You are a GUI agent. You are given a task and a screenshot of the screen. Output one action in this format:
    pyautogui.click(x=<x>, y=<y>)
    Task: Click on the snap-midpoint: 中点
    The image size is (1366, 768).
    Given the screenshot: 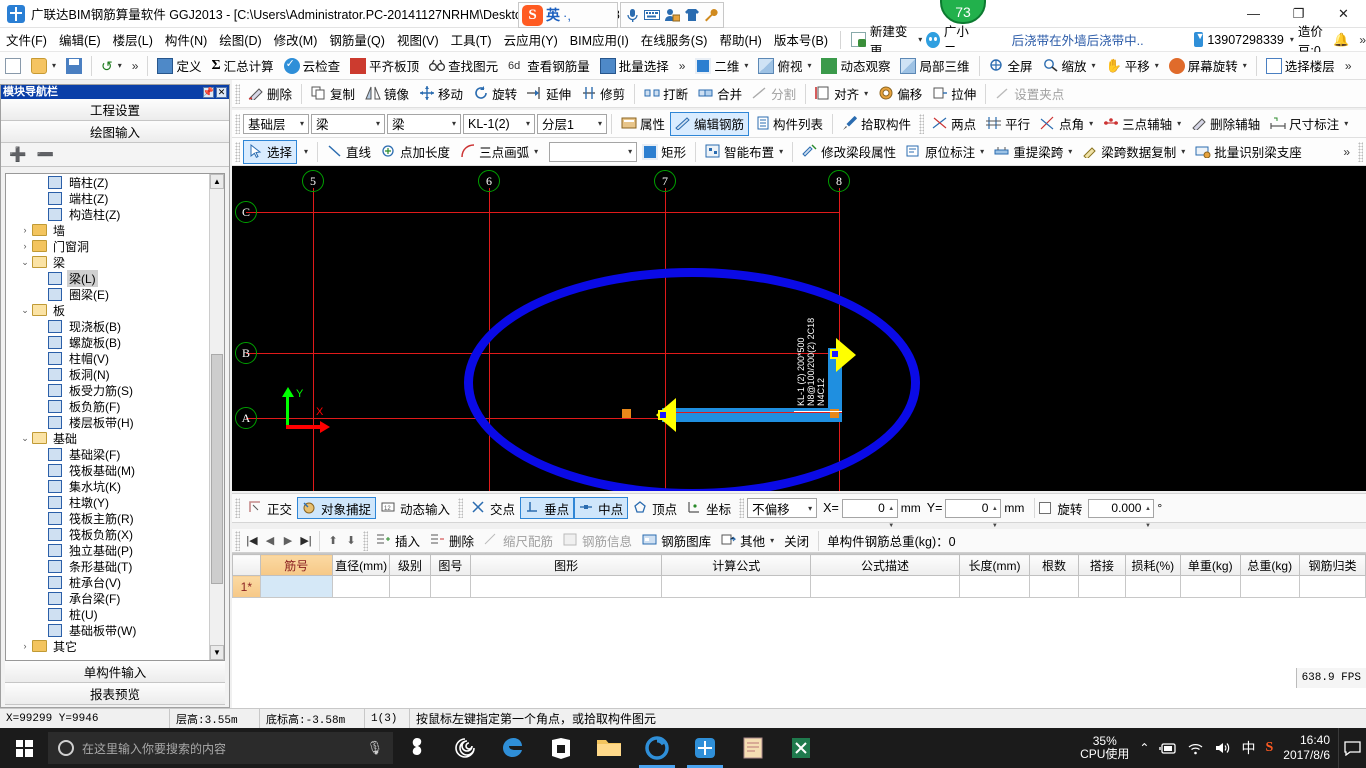 What is the action you would take?
    pyautogui.click(x=601, y=508)
    